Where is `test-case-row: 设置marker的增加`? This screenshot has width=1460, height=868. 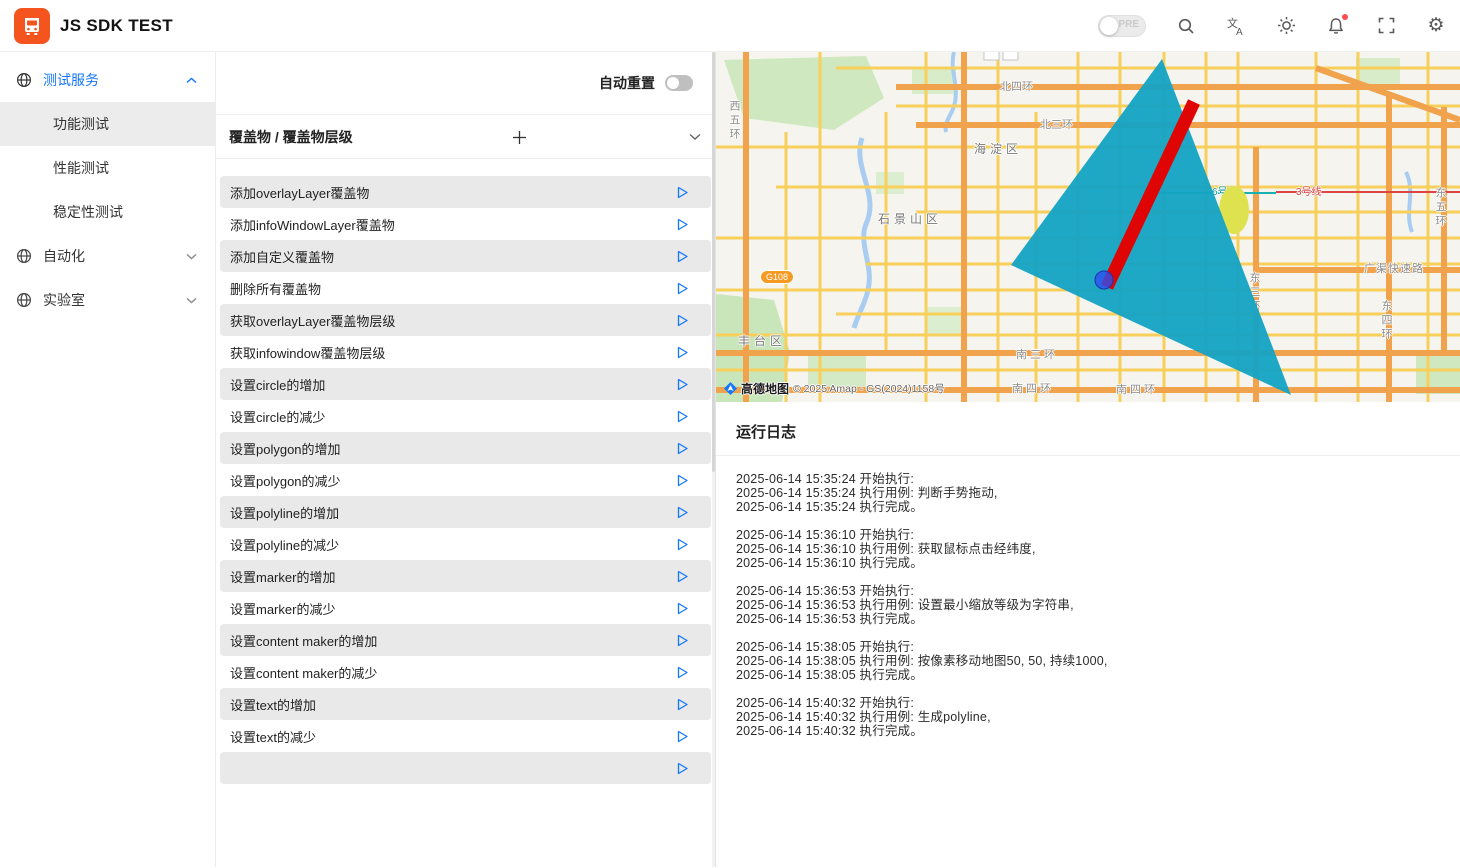 test-case-row: 设置marker的增加 is located at coordinates (465, 576).